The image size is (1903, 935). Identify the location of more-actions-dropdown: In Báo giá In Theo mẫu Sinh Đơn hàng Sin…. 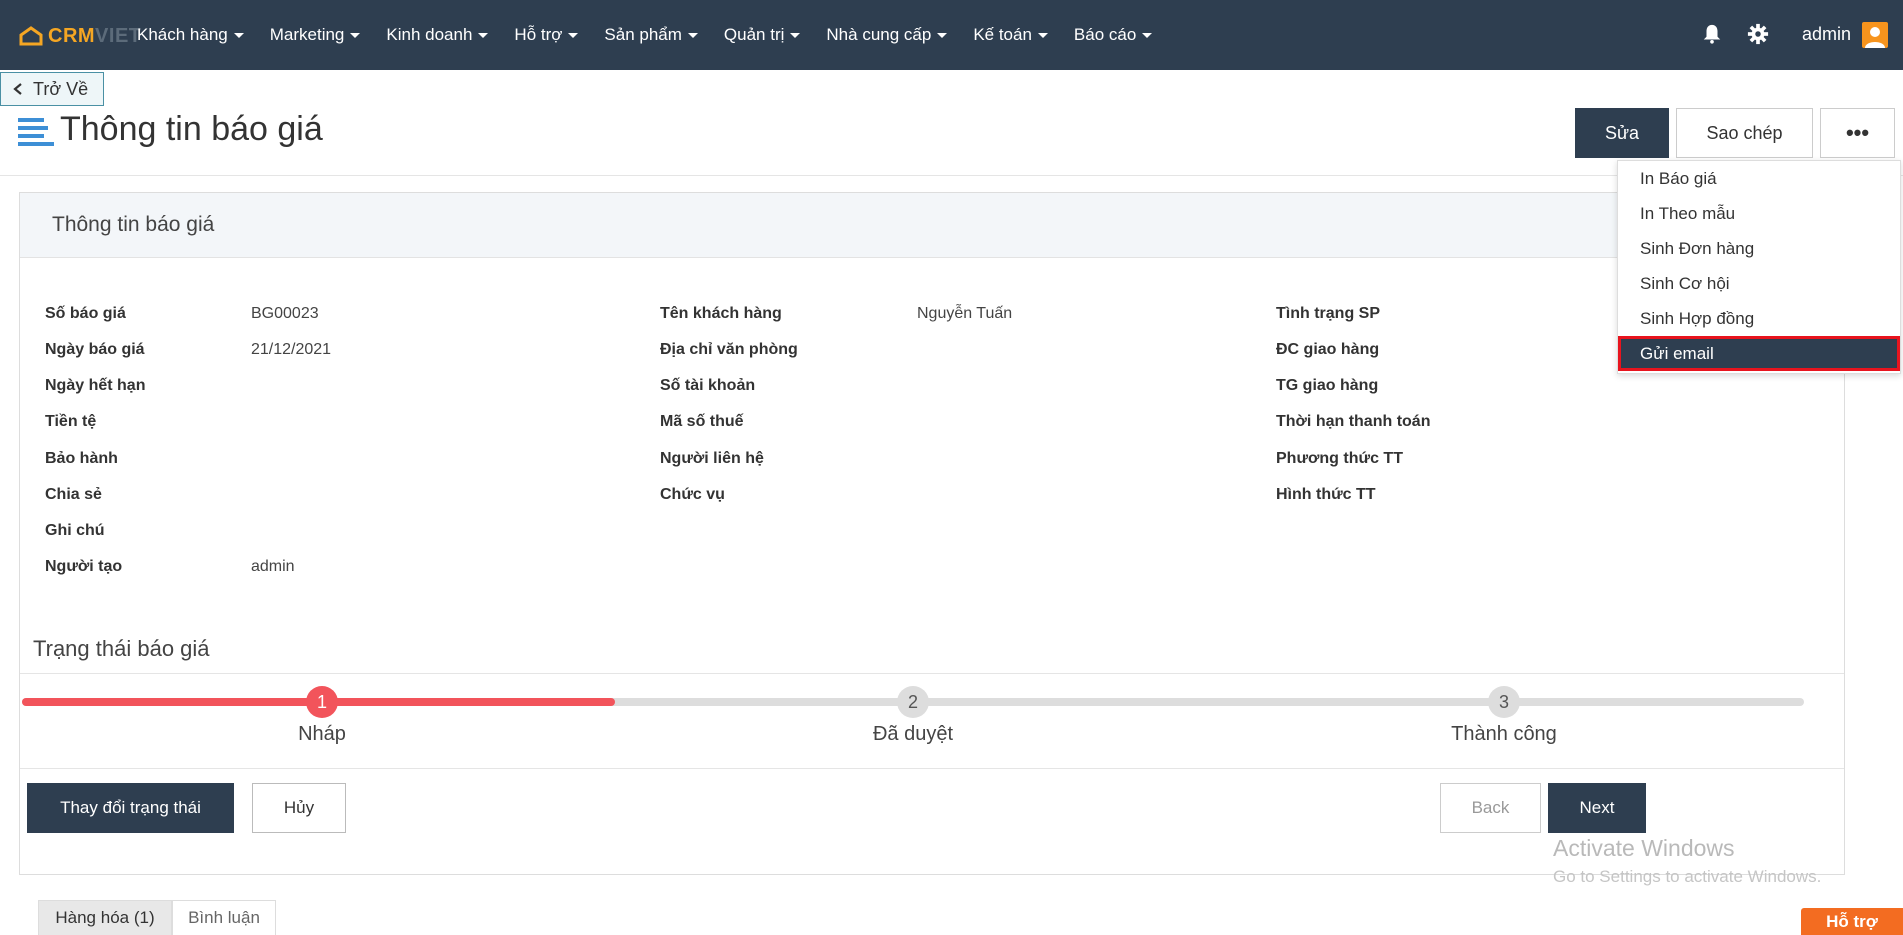
(1759, 267).